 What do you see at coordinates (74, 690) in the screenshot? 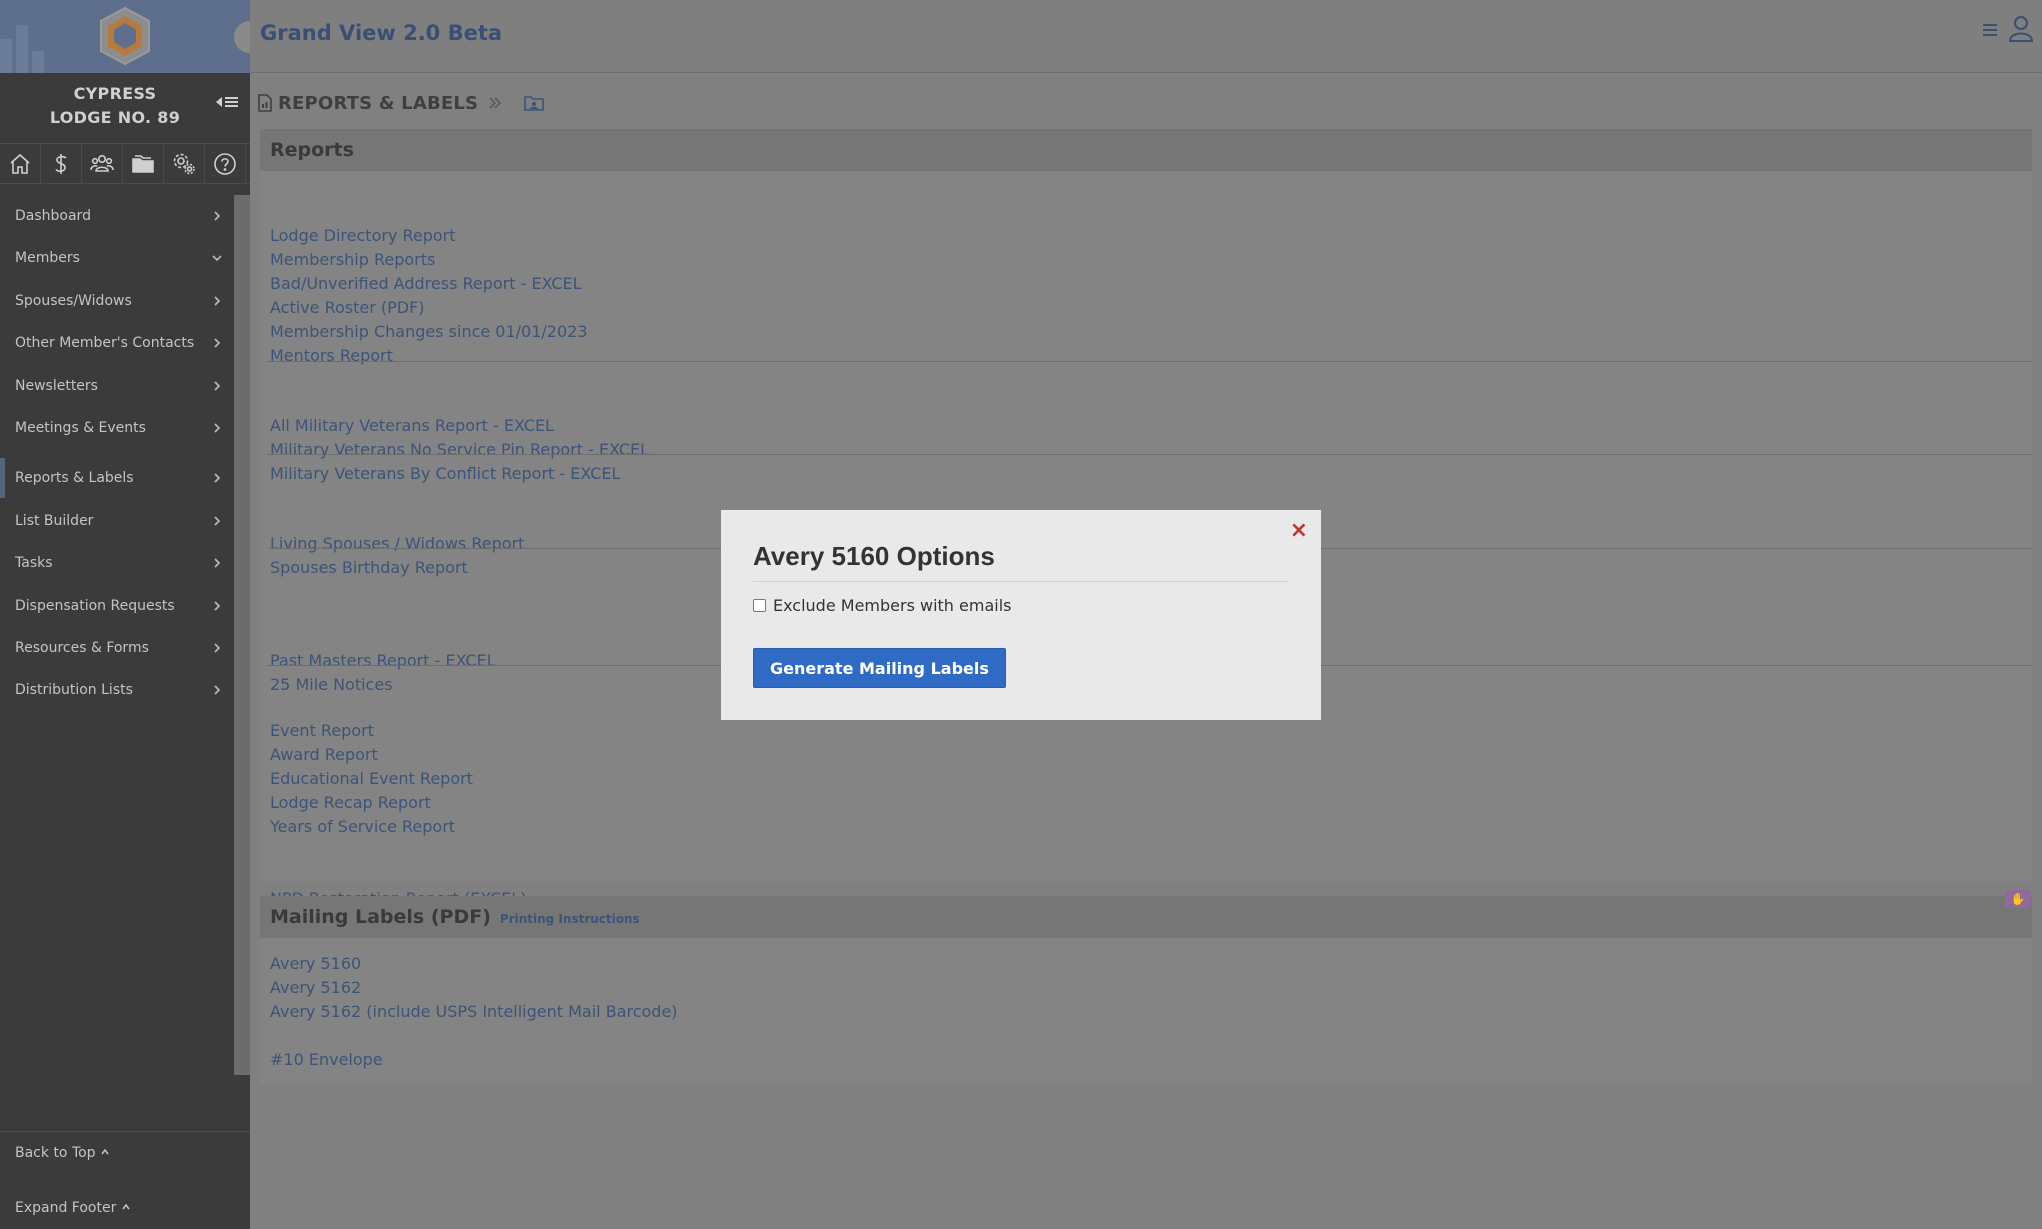
I see `sidebar-item-label: Distribution Lists` at bounding box center [74, 690].